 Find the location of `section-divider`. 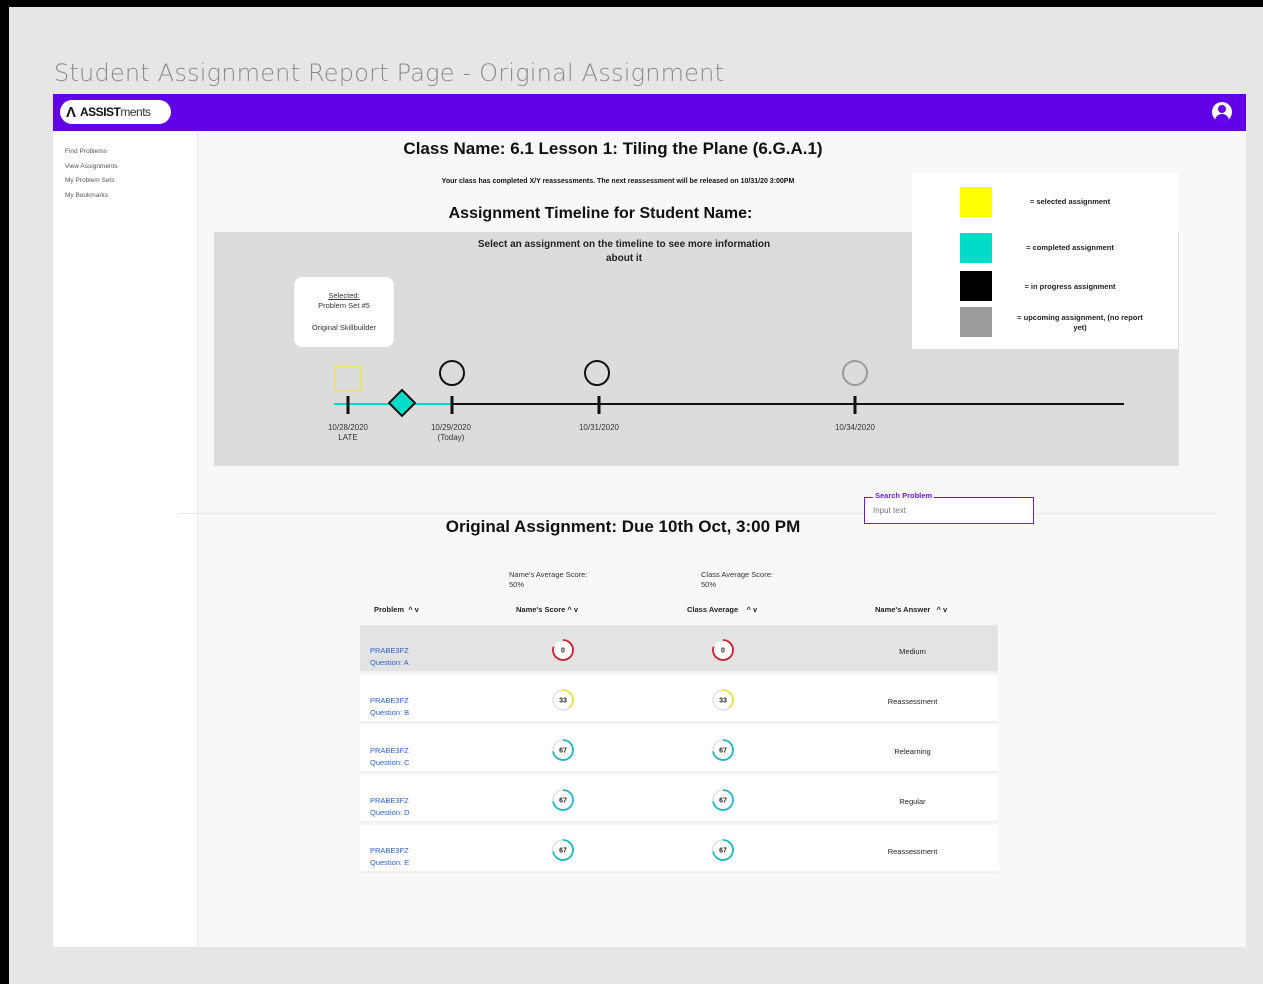

section-divider is located at coordinates (698, 513).